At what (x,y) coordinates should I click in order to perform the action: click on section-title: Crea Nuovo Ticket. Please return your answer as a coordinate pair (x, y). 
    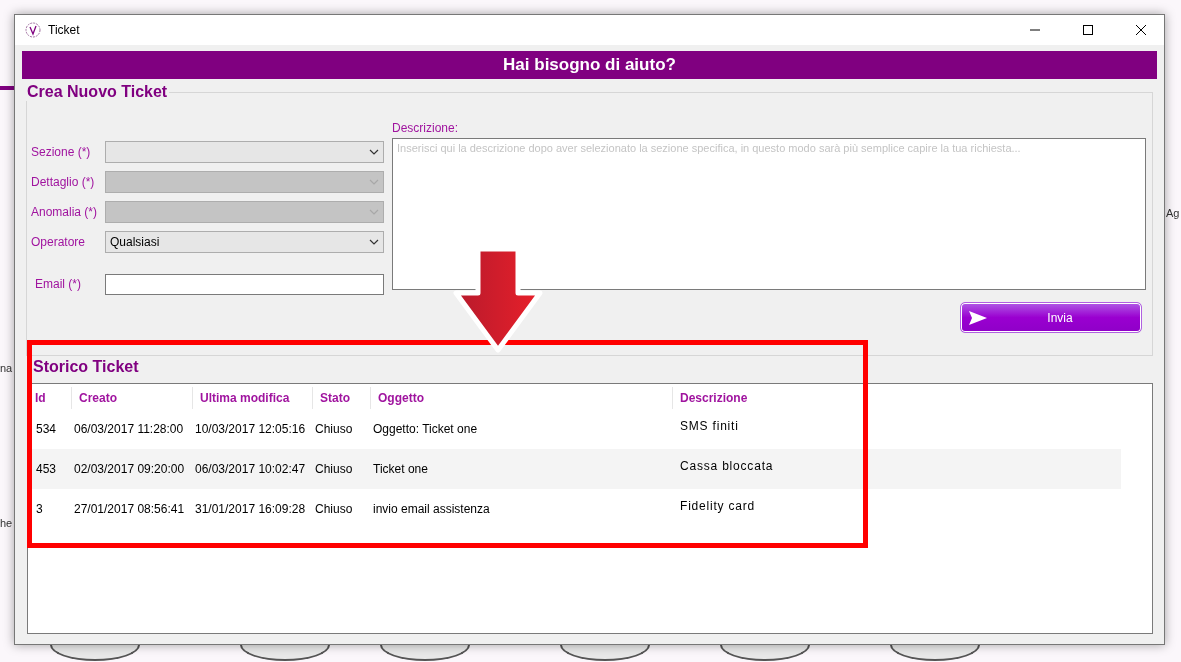
    Looking at the image, I should click on (97, 92).